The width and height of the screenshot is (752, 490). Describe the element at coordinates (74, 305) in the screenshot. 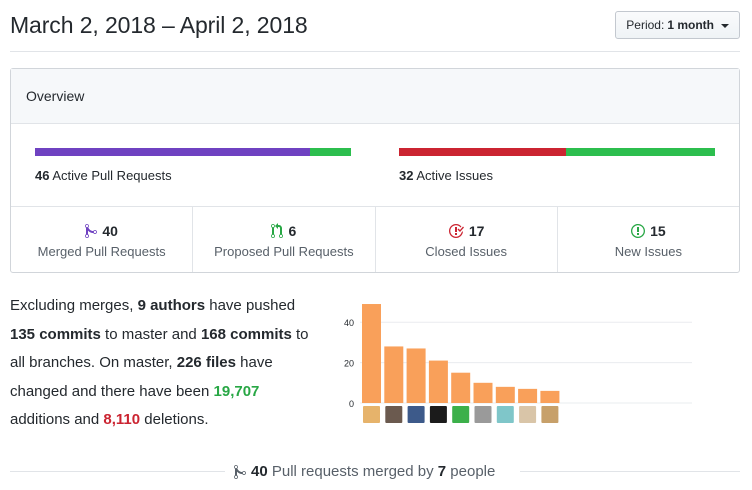

I see `summary-text: Excluding merges,` at that location.